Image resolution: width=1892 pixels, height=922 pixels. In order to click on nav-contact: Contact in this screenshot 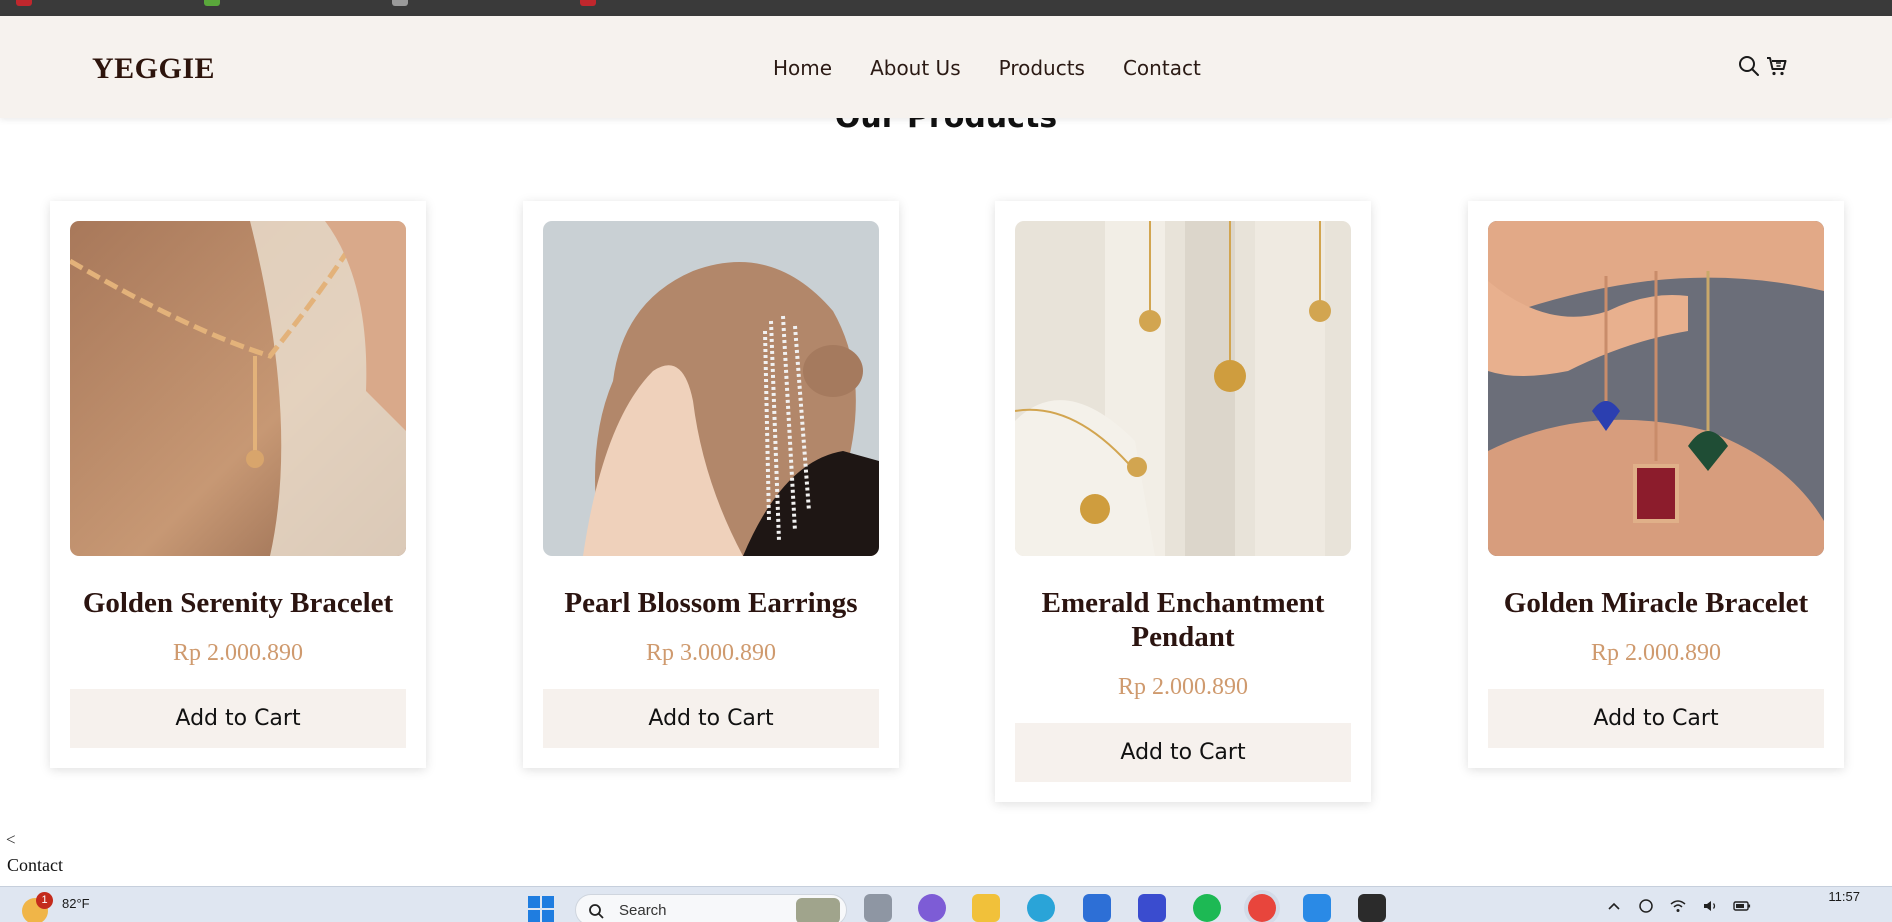, I will do `click(1162, 68)`.